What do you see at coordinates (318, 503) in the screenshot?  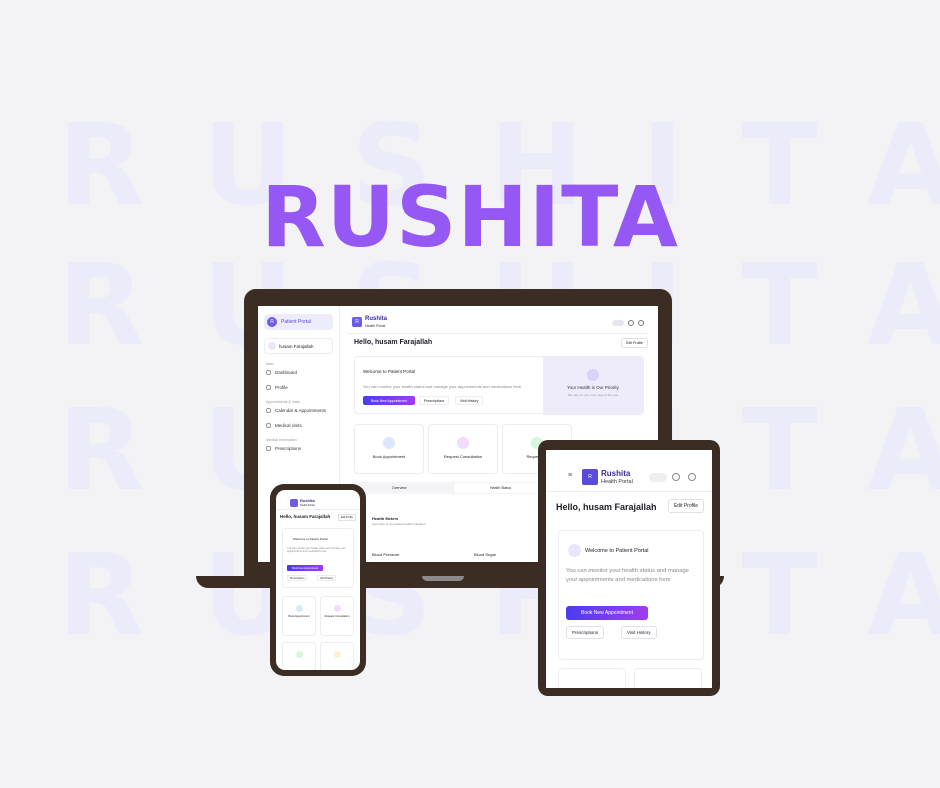 I see `phone-header: Rushita Health Portal` at bounding box center [318, 503].